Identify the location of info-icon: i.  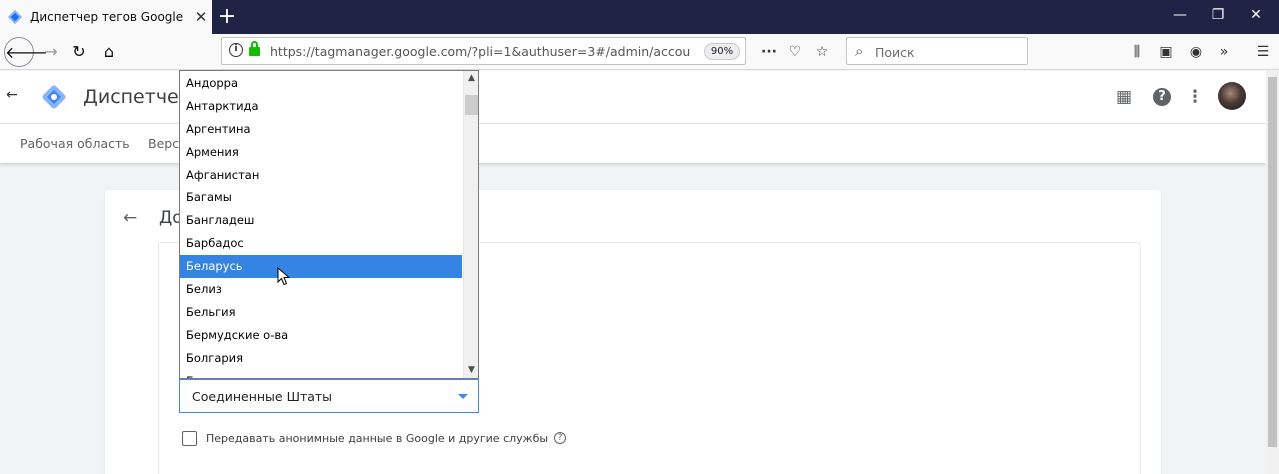
(236, 50).